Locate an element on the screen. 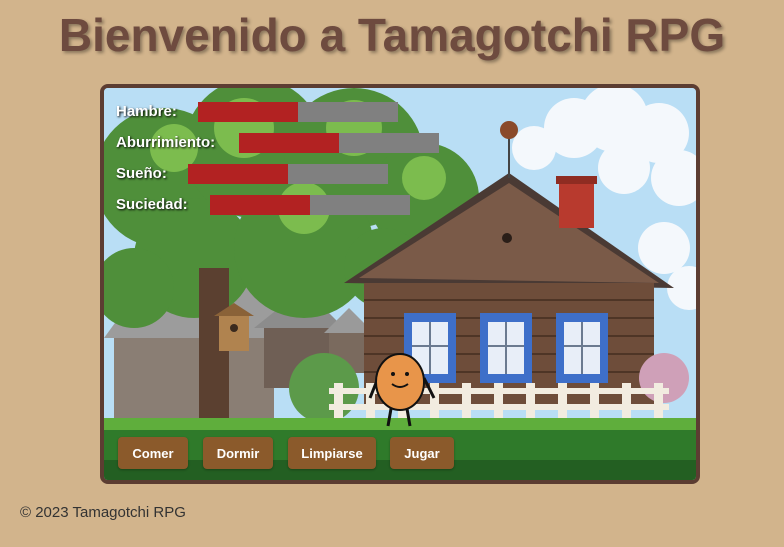  comer-button: Comer is located at coordinates (153, 453).